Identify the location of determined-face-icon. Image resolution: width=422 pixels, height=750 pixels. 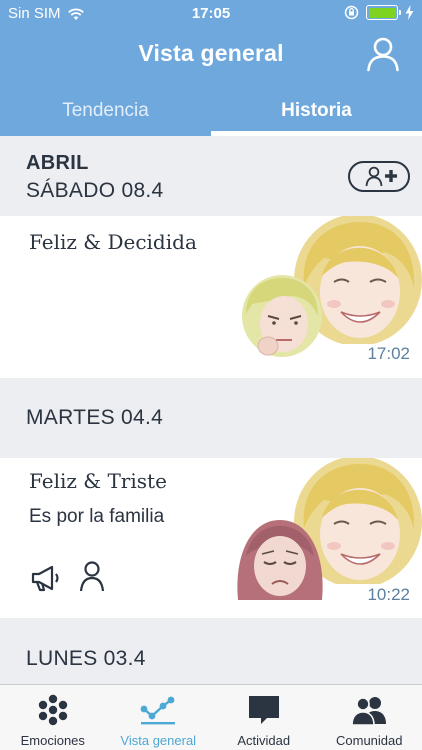
(282, 316).